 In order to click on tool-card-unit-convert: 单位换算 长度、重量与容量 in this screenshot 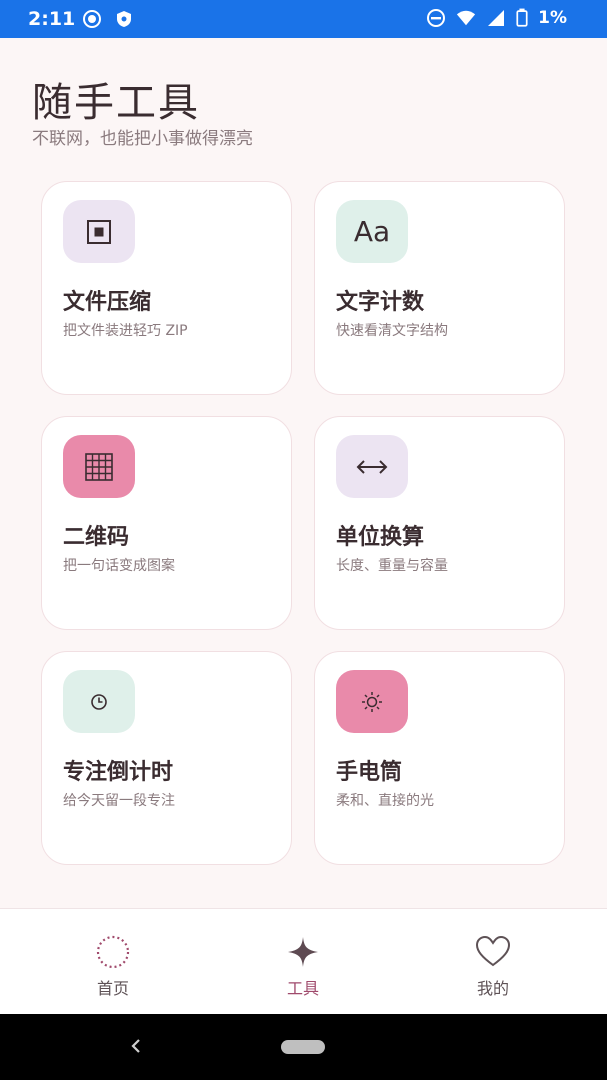, I will do `click(439, 523)`.